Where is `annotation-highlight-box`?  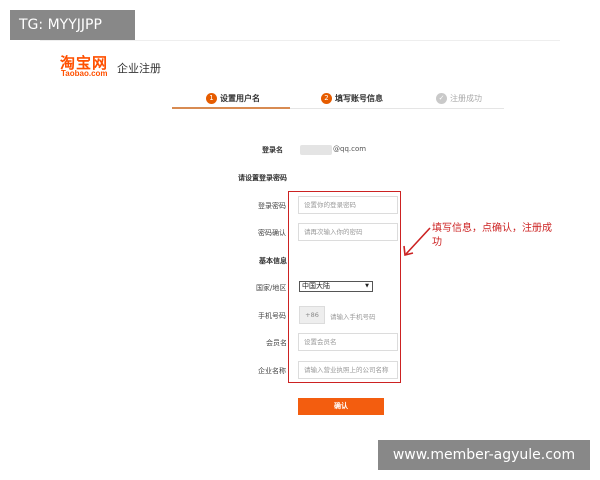 annotation-highlight-box is located at coordinates (344, 287).